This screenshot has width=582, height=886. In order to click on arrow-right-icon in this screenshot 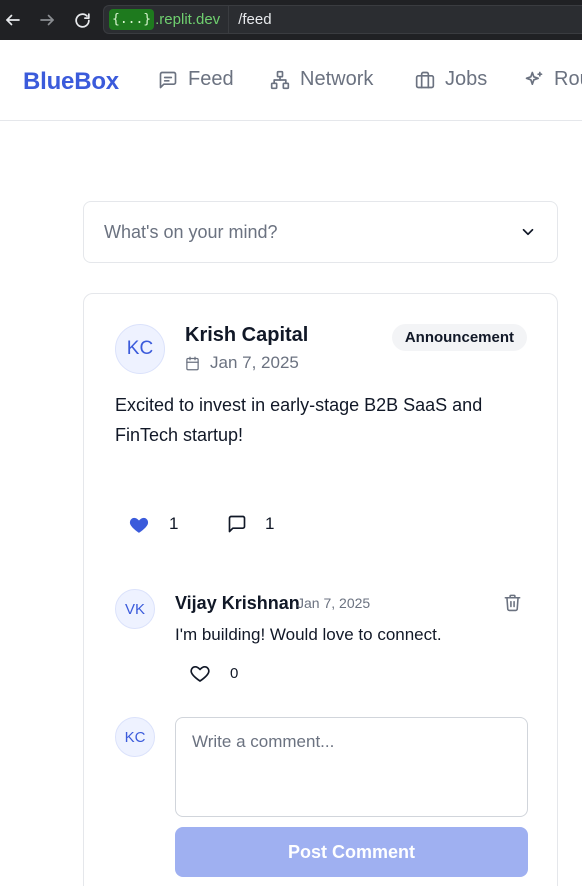, I will do `click(47, 20)`.